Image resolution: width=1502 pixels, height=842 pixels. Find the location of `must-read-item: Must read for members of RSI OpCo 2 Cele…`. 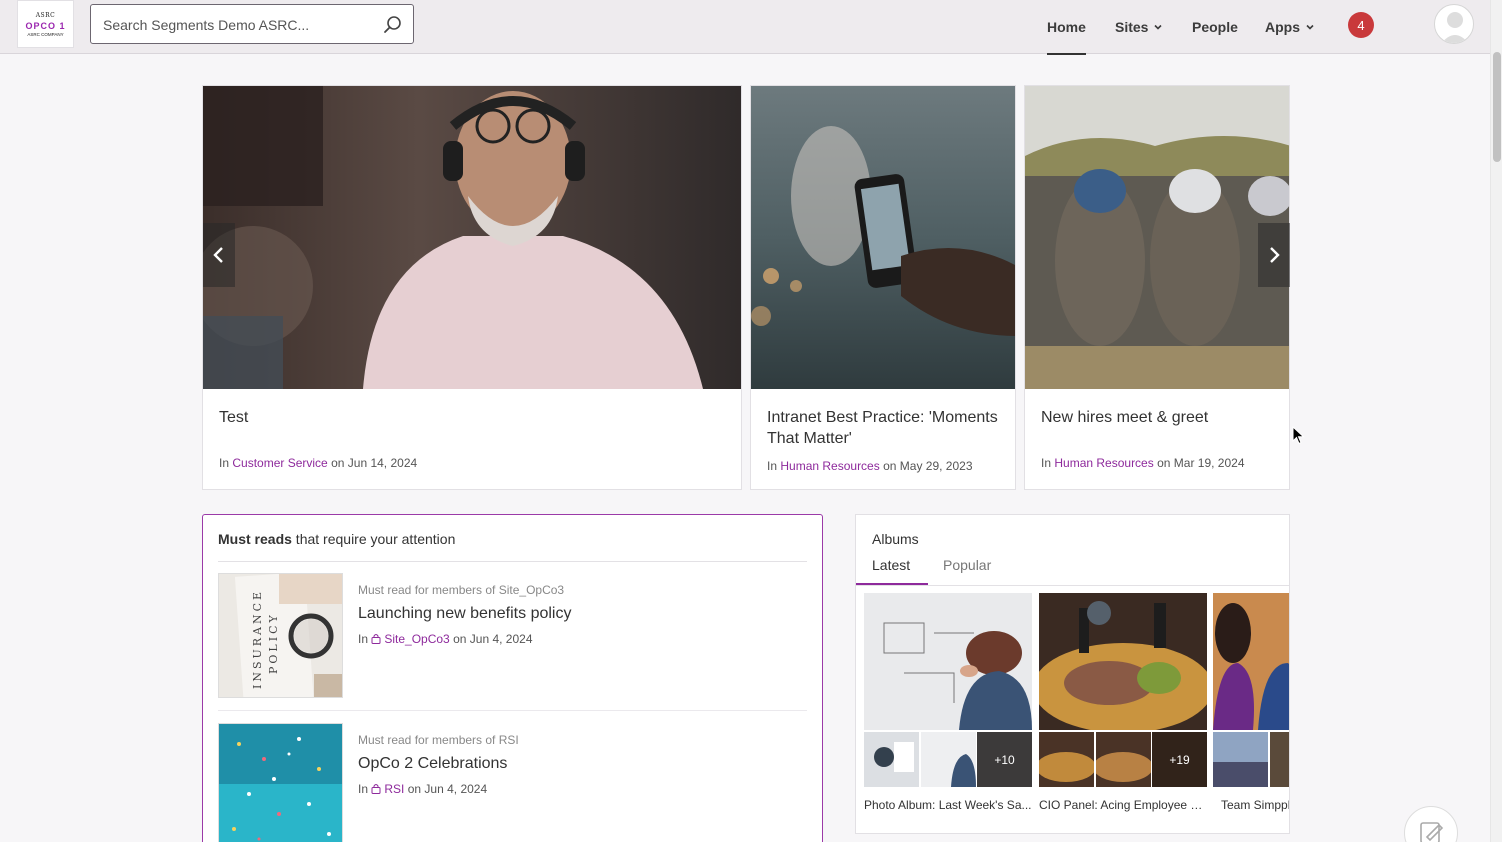

must-read-item: Must read for members of RSI OpCo 2 Cele… is located at coordinates (512, 782).